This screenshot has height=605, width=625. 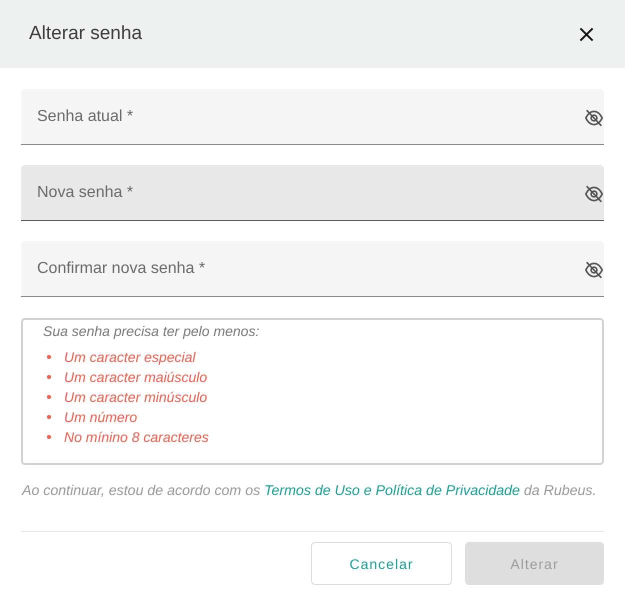 I want to click on requirement-item: Um caracter maiúsculo, so click(x=136, y=377).